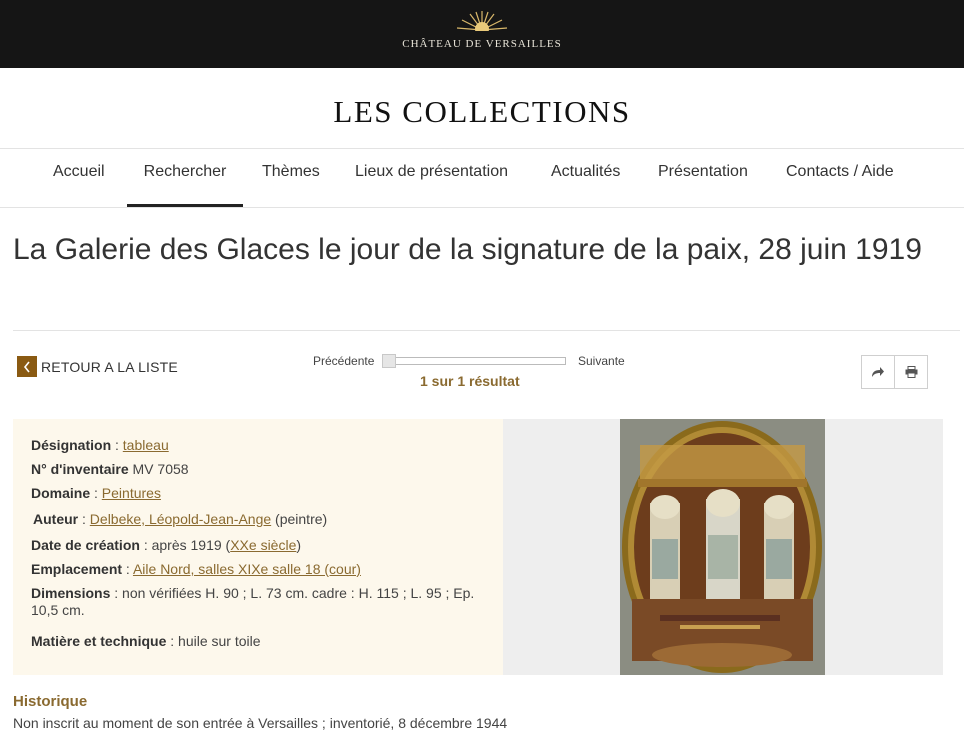  What do you see at coordinates (722, 547) in the screenshot?
I see `artwork-image` at bounding box center [722, 547].